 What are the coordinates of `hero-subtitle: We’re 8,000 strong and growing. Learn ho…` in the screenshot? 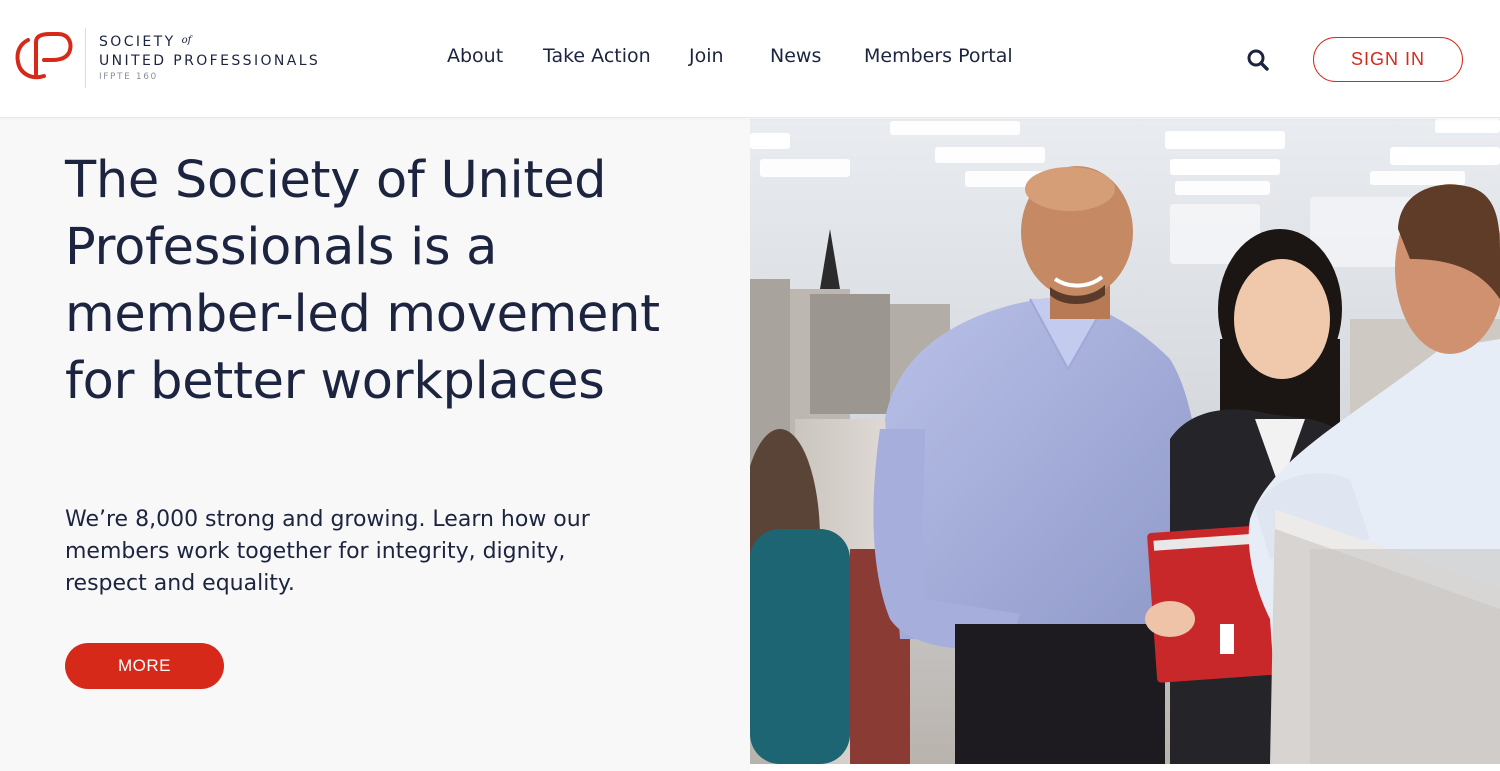 It's located at (327, 551).